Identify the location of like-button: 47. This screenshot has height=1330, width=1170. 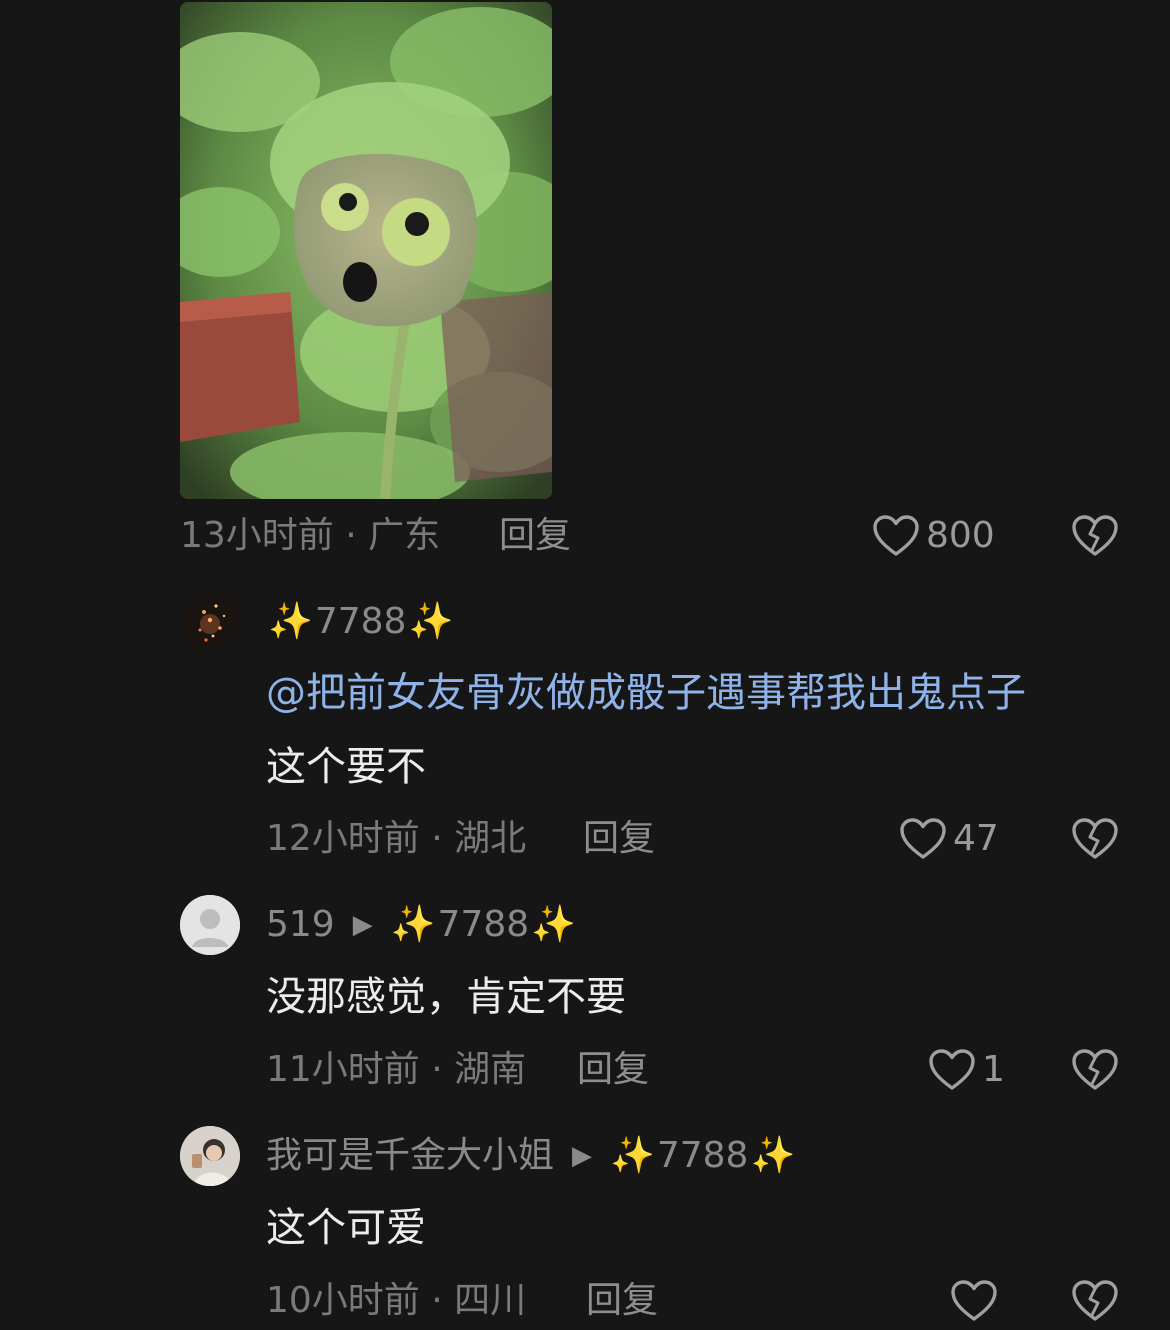
(949, 839).